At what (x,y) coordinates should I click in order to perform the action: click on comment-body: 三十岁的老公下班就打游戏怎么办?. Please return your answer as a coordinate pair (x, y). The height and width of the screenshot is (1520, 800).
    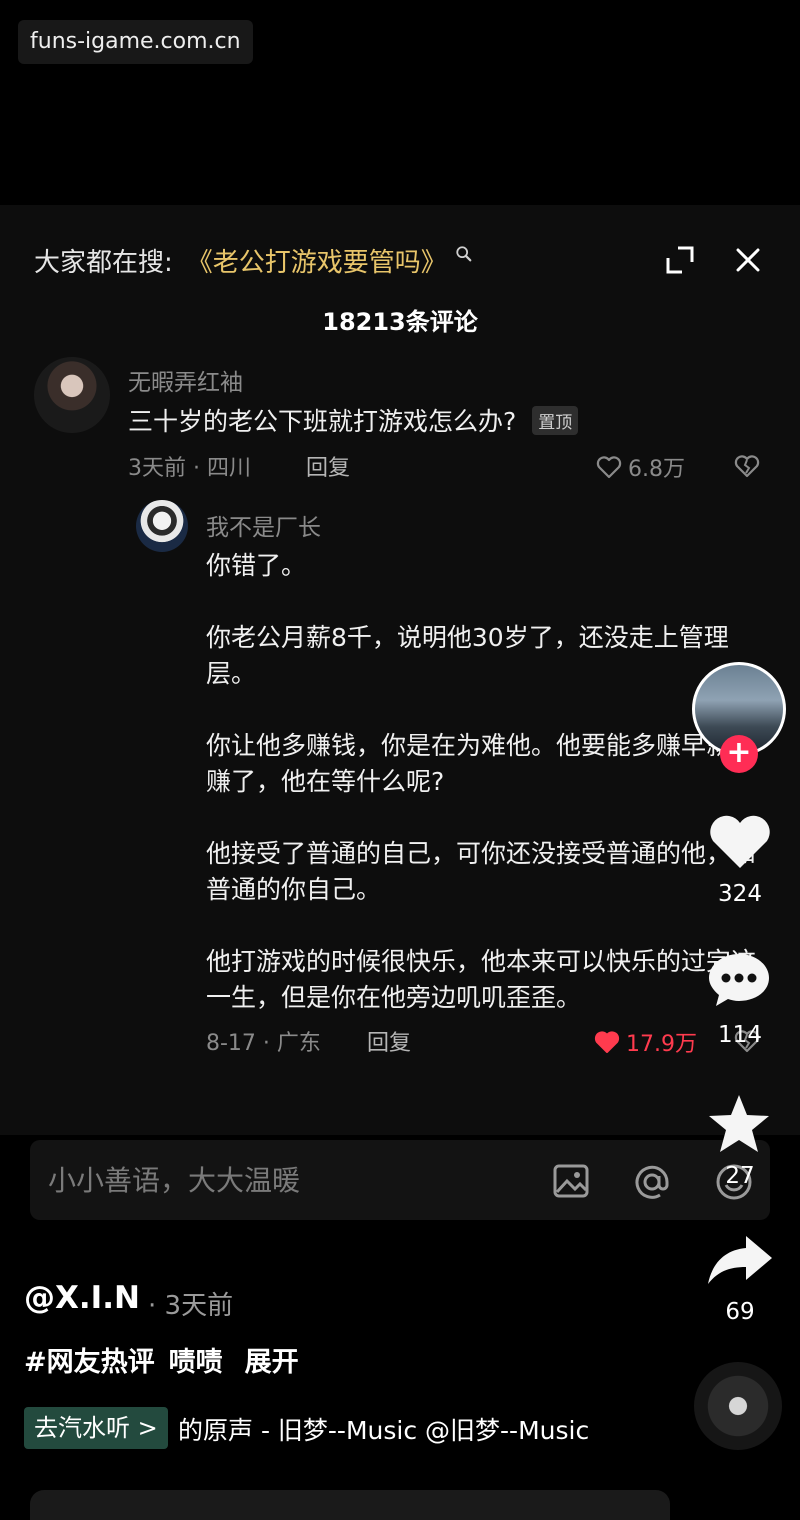
    Looking at the image, I should click on (322, 421).